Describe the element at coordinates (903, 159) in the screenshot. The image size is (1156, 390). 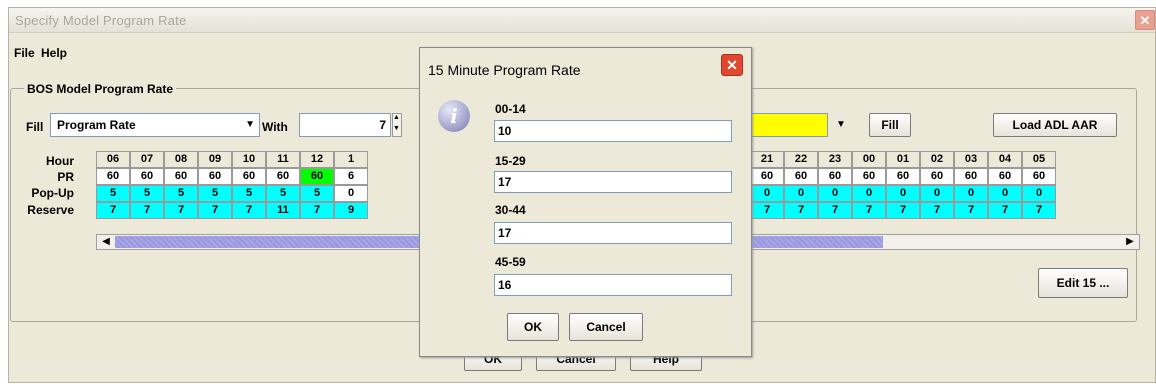
I see `hour-cell: 01` at that location.